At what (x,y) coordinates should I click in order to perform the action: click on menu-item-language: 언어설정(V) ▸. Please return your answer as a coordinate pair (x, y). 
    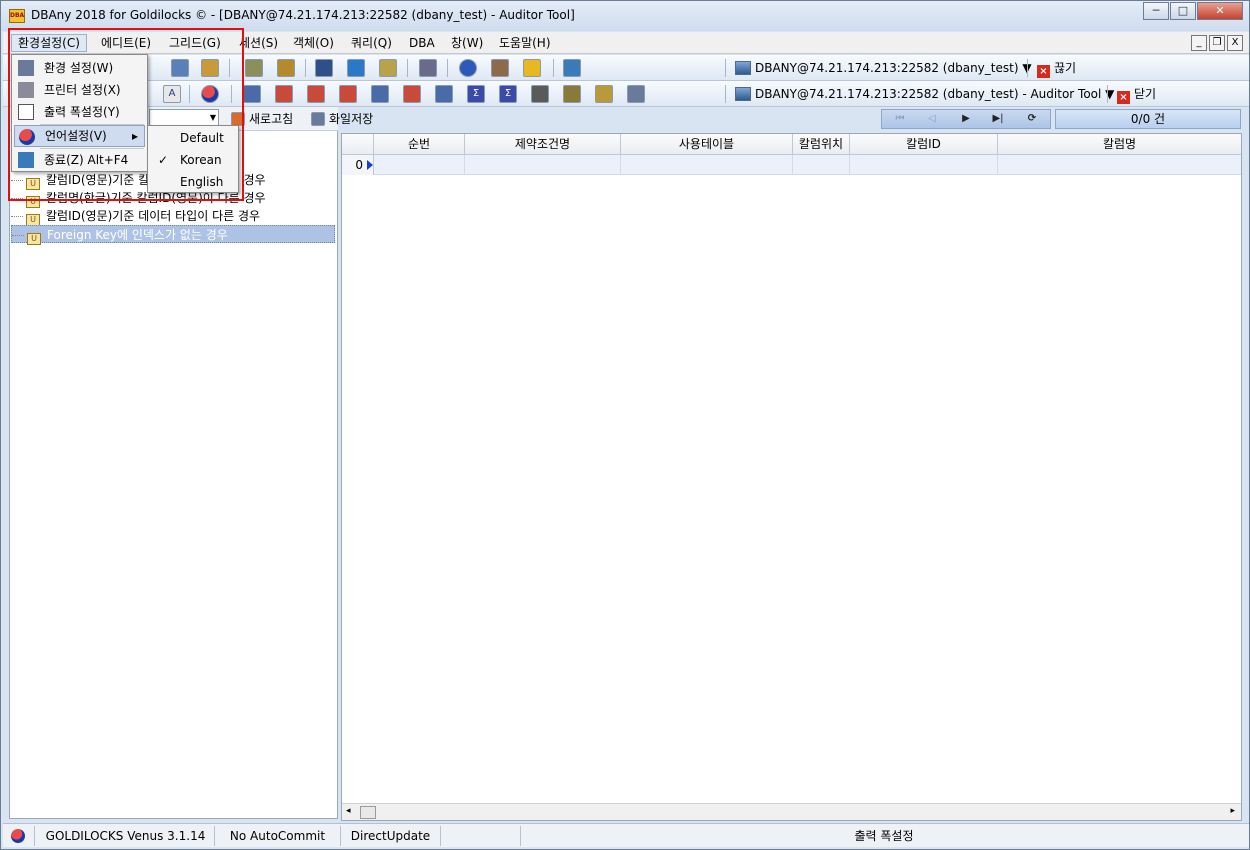
    Looking at the image, I should click on (79, 136).